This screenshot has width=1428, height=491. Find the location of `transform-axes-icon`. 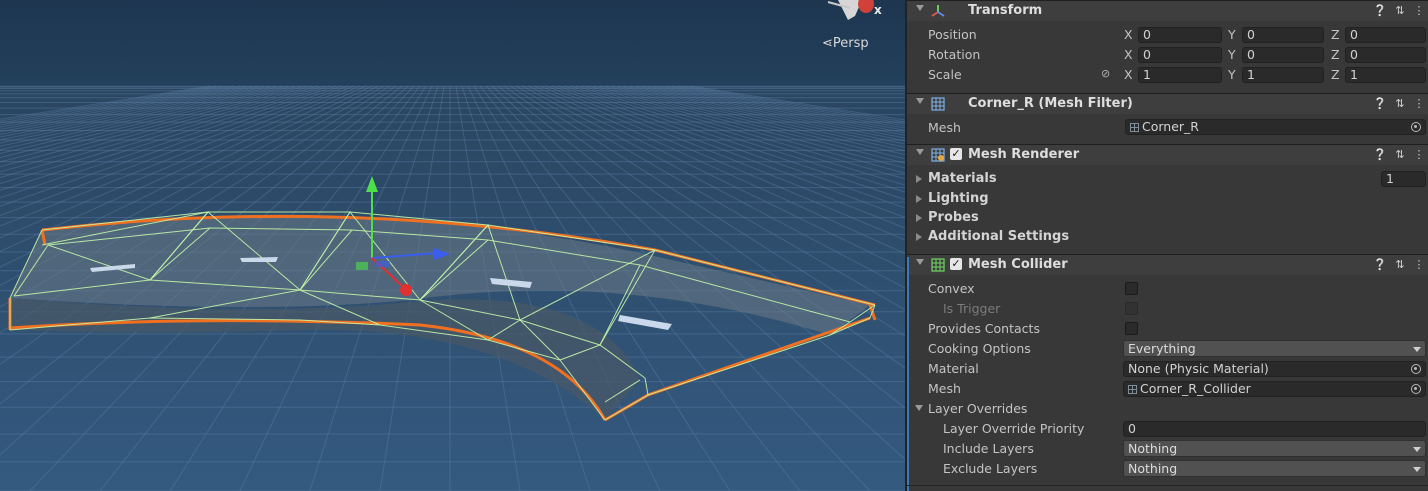

transform-axes-icon is located at coordinates (938, 11).